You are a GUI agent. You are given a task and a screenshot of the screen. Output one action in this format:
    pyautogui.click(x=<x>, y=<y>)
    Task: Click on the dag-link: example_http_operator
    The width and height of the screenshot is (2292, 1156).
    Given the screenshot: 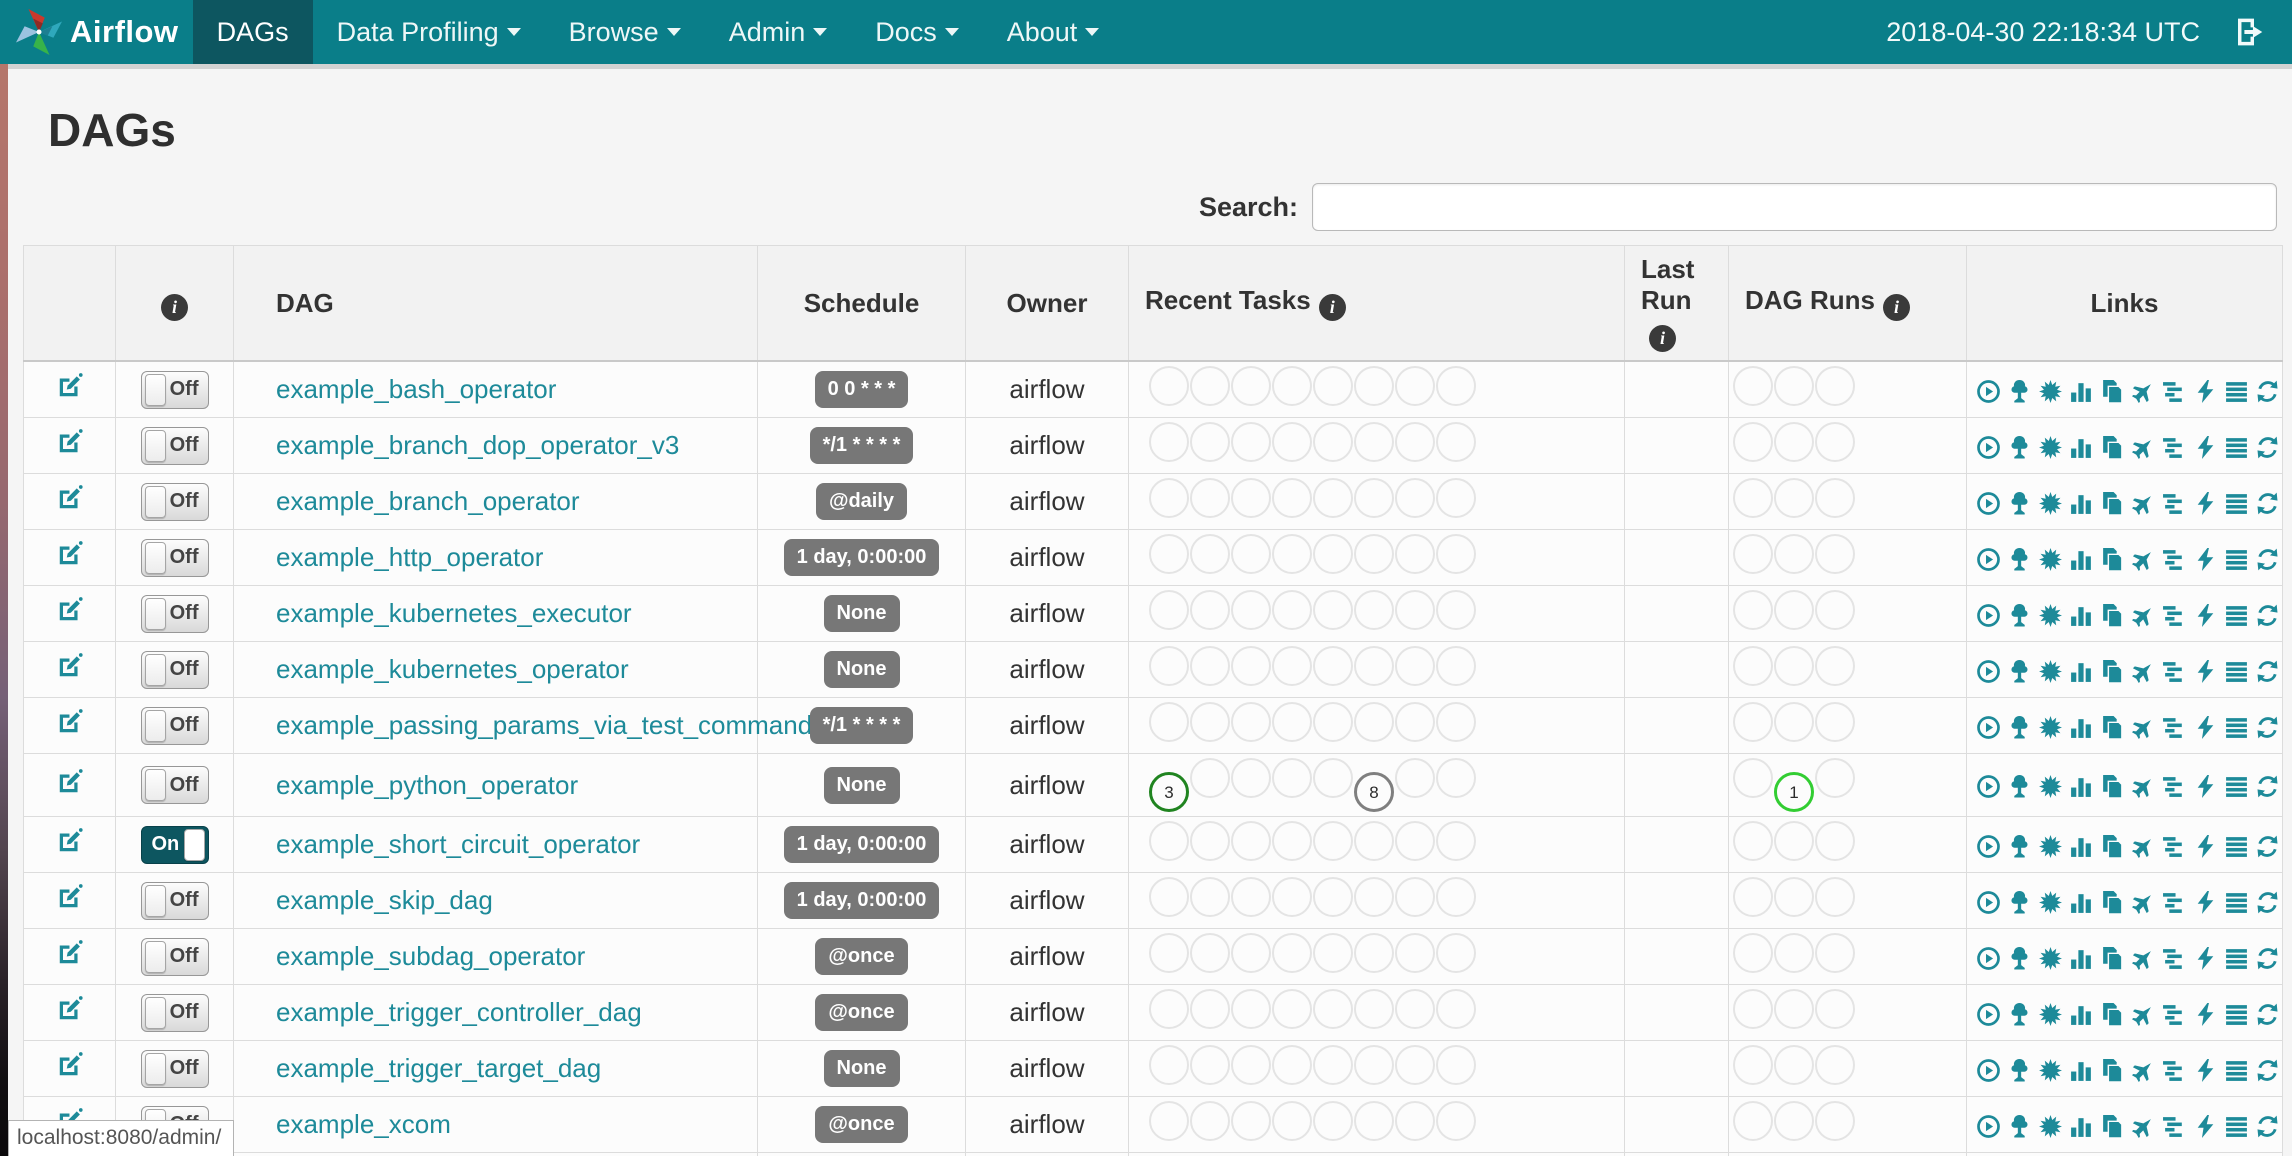 What is the action you would take?
    pyautogui.click(x=409, y=557)
    